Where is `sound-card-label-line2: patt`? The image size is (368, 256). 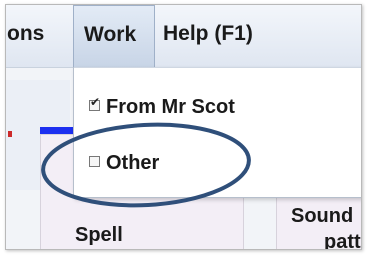 sound-card-label-line2: patt is located at coordinates (342, 240).